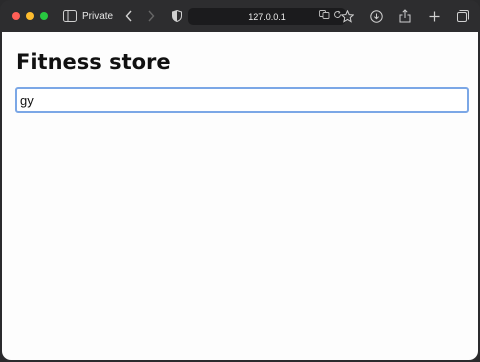  What do you see at coordinates (16, 16) in the screenshot?
I see `close-window-button` at bounding box center [16, 16].